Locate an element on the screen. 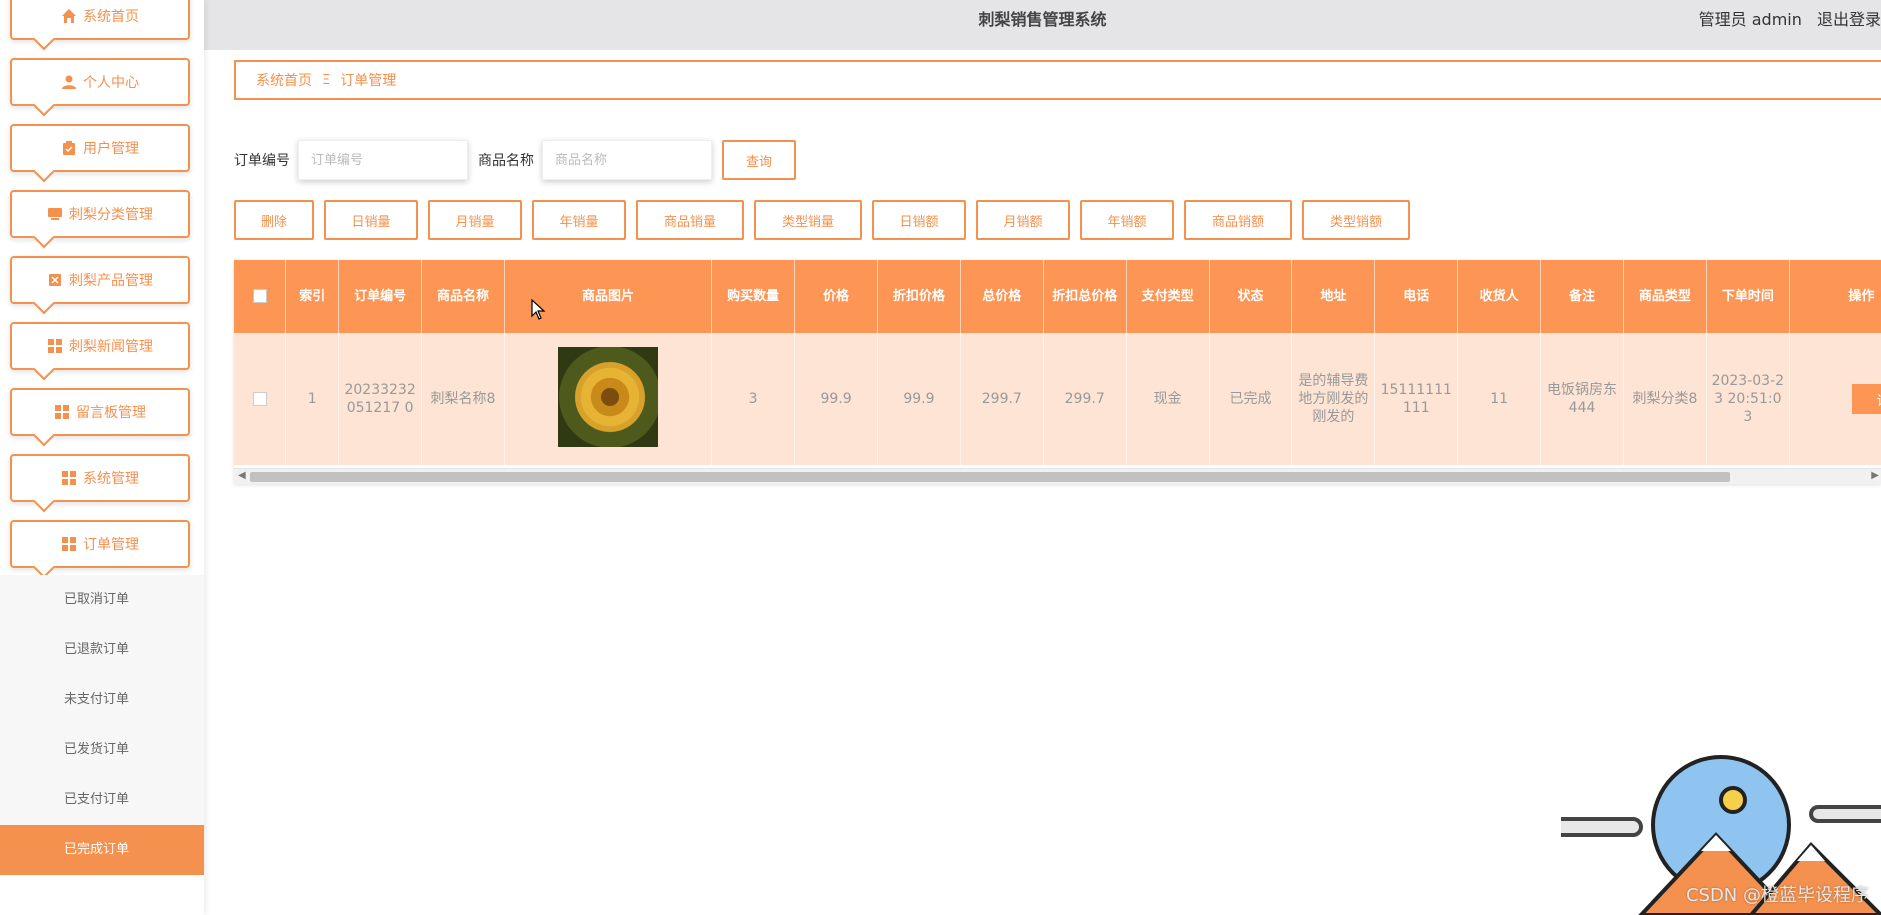  column-header: 折扣价格 is located at coordinates (919, 296).